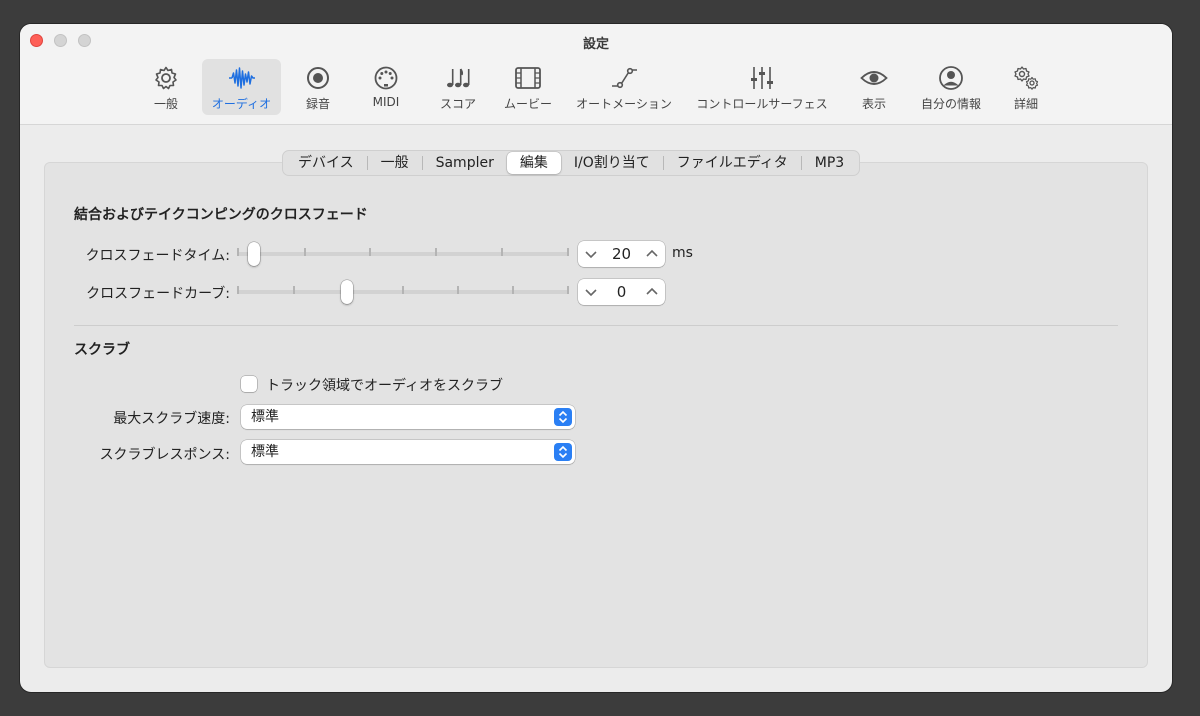 The image size is (1200, 716). What do you see at coordinates (762, 104) in the screenshot?
I see `toolbar-label-control-surfaces: コントロールサーフェス` at bounding box center [762, 104].